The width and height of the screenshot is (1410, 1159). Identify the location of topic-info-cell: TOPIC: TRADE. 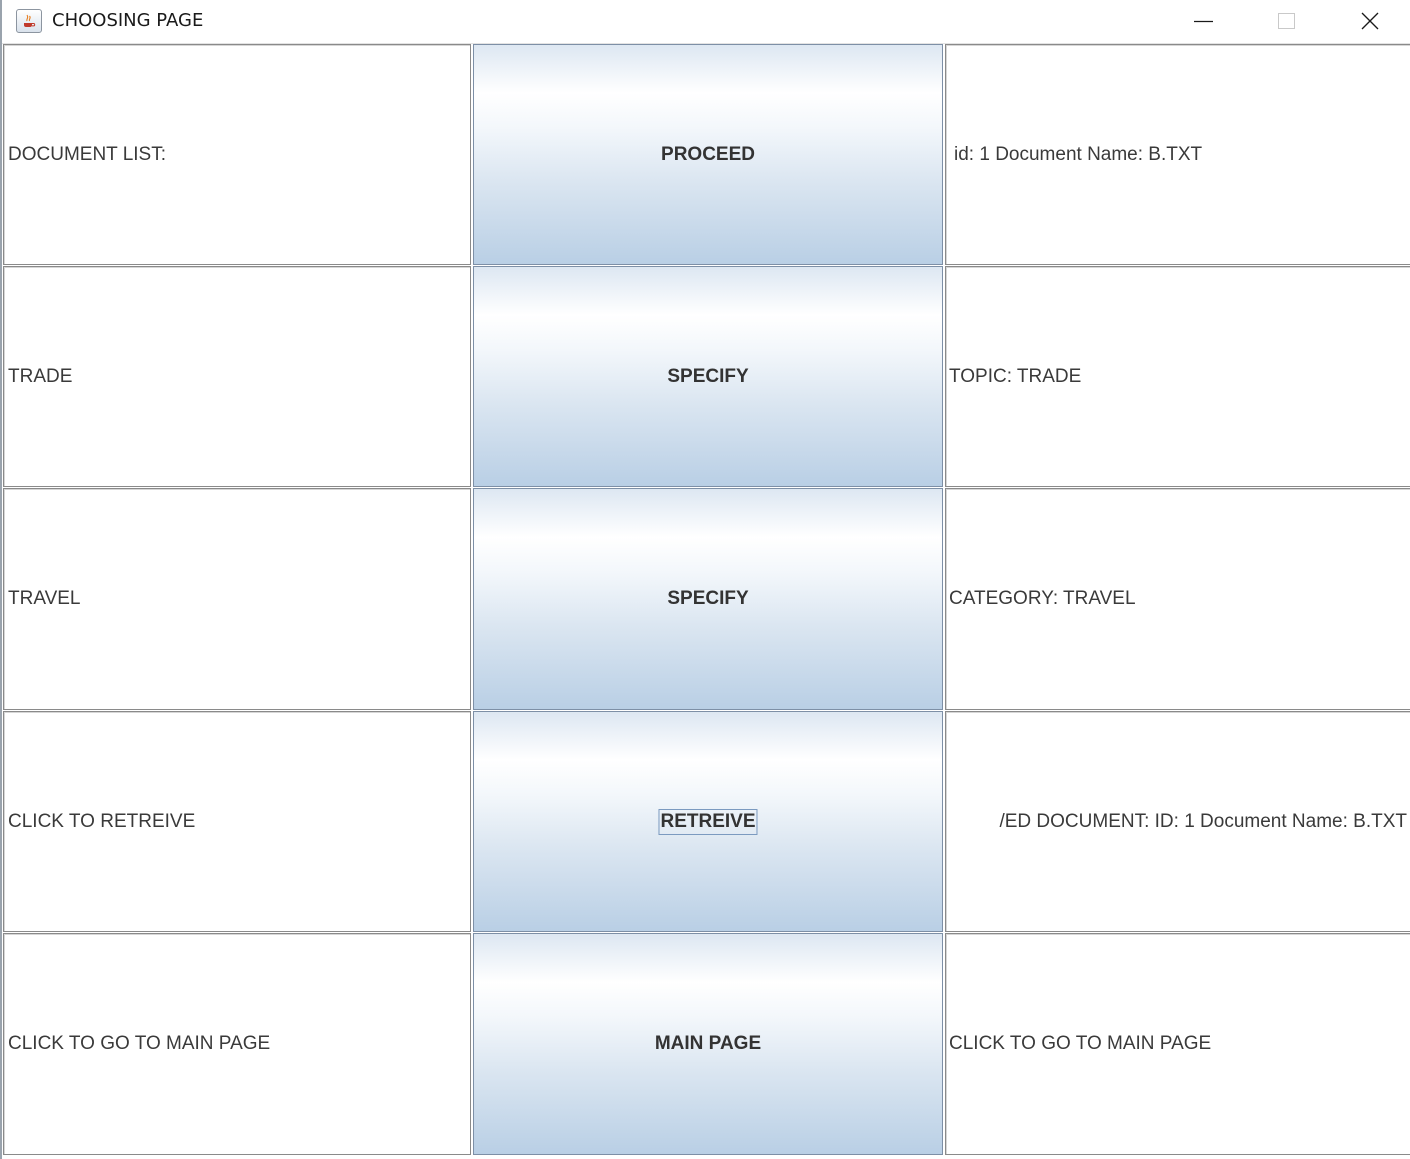
(1177, 376).